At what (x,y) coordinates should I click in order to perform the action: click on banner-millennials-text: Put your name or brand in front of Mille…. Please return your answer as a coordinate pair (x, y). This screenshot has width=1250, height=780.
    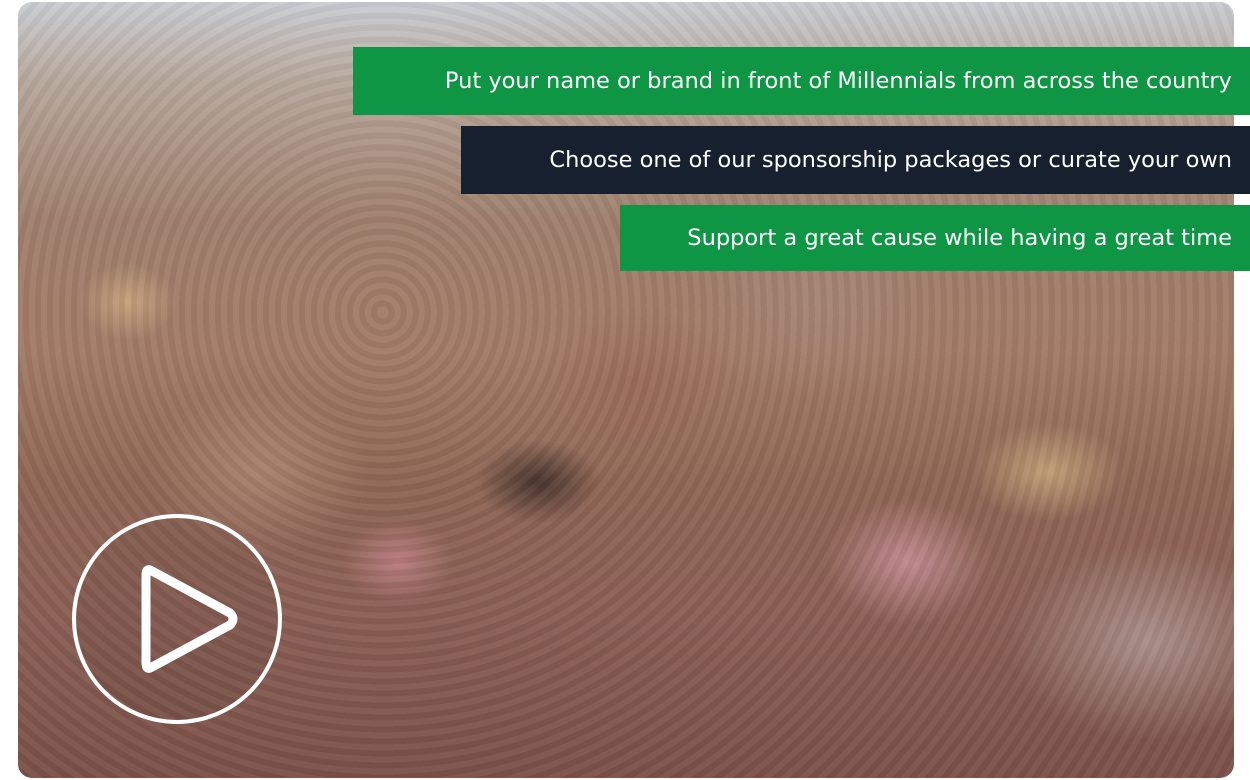
    Looking at the image, I should click on (838, 80).